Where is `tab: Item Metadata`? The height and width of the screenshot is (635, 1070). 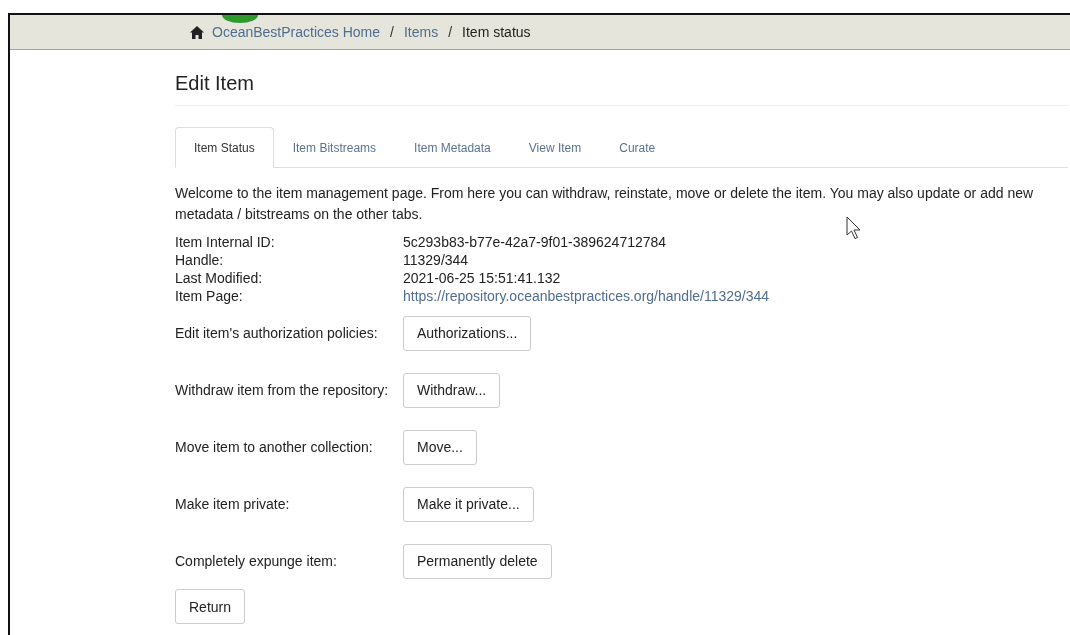 tab: Item Metadata is located at coordinates (452, 147).